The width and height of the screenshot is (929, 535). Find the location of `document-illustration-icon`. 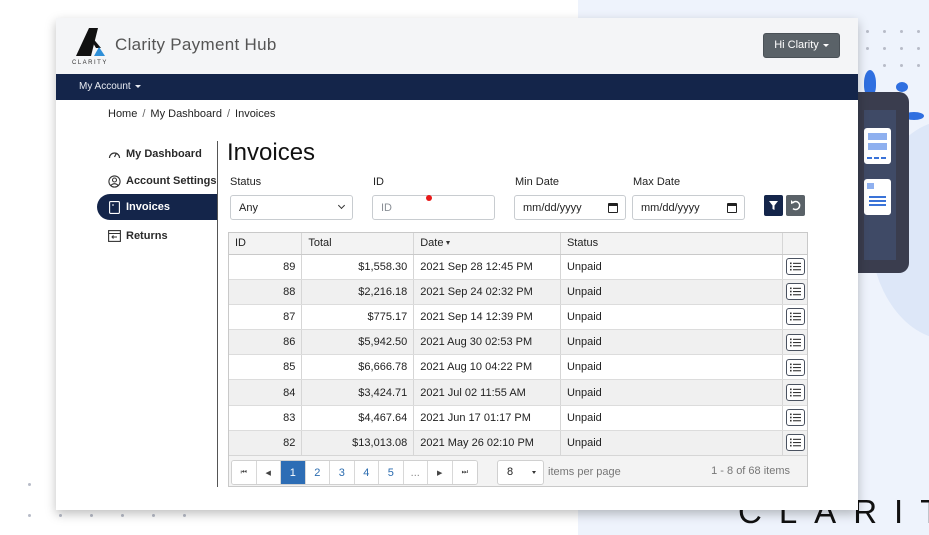

document-illustration-icon is located at coordinates (877, 146).